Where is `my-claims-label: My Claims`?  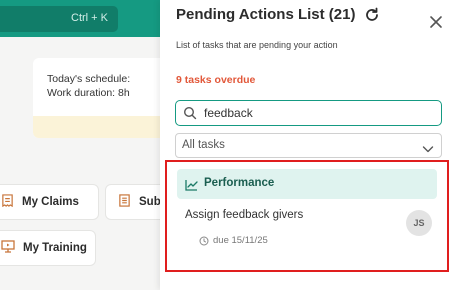
my-claims-label: My Claims is located at coordinates (50, 202).